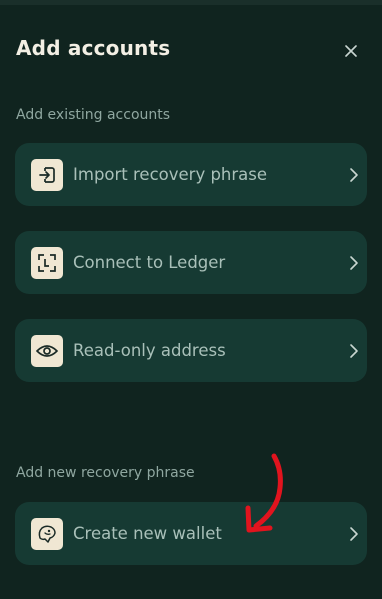  I want to click on read-only-address-option: Read-only address, so click(191, 350).